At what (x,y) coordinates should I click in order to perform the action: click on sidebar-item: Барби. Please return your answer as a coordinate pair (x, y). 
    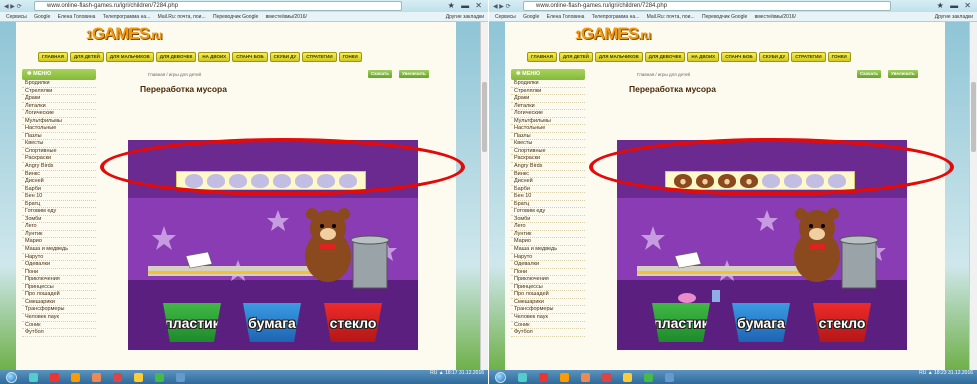
    Looking at the image, I should click on (548, 190).